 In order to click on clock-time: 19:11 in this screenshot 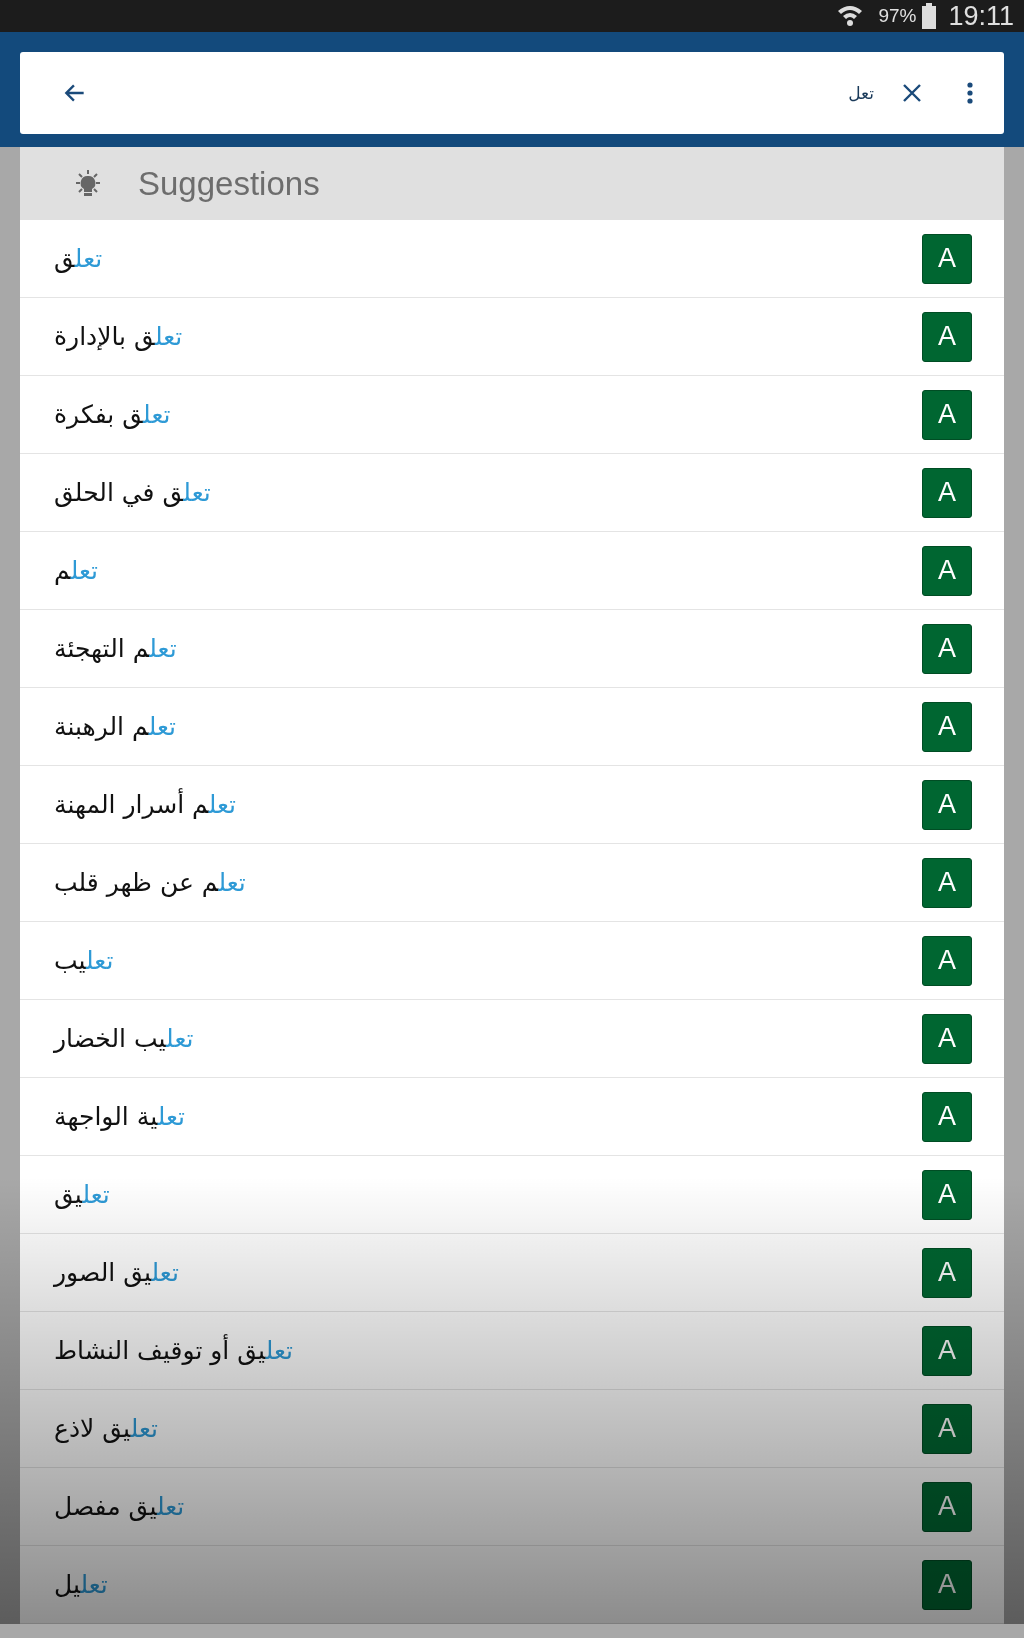, I will do `click(981, 16)`.